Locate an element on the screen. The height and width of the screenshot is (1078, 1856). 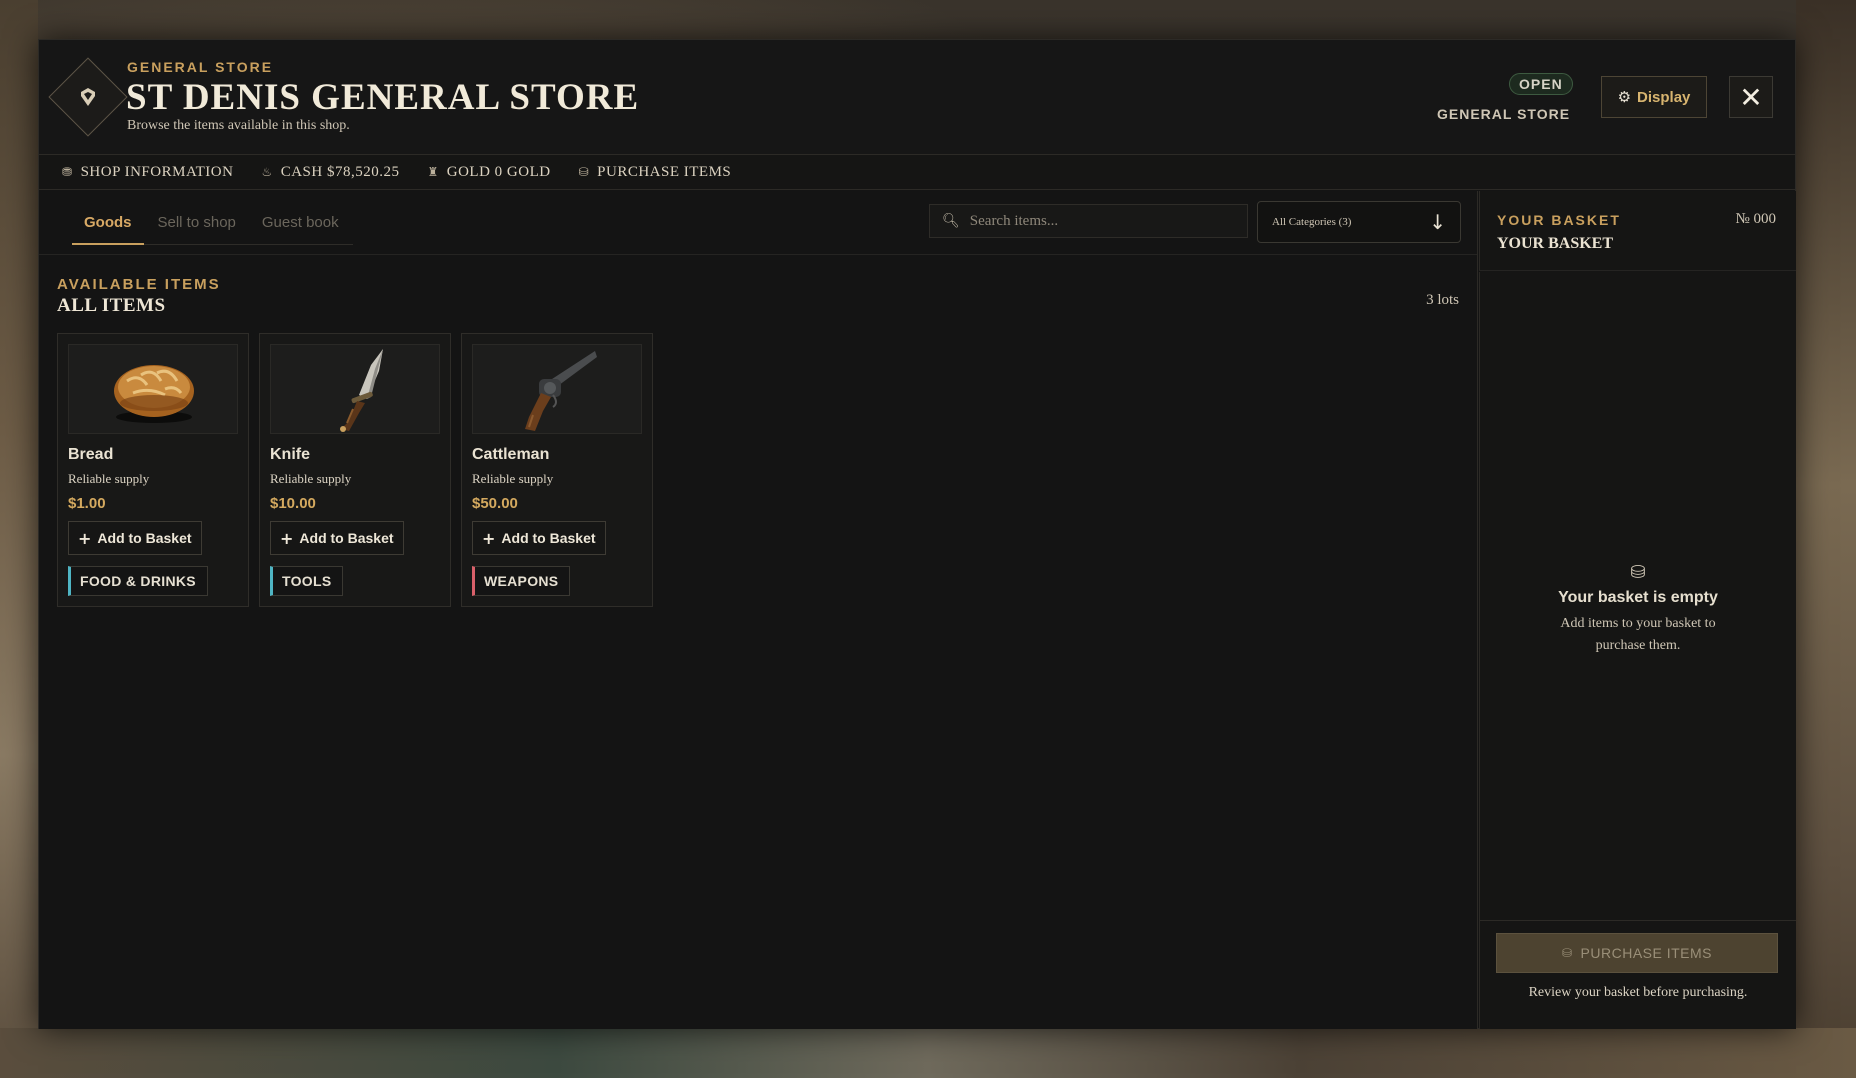
info-label: PURCHASE ITEMS is located at coordinates (664, 171).